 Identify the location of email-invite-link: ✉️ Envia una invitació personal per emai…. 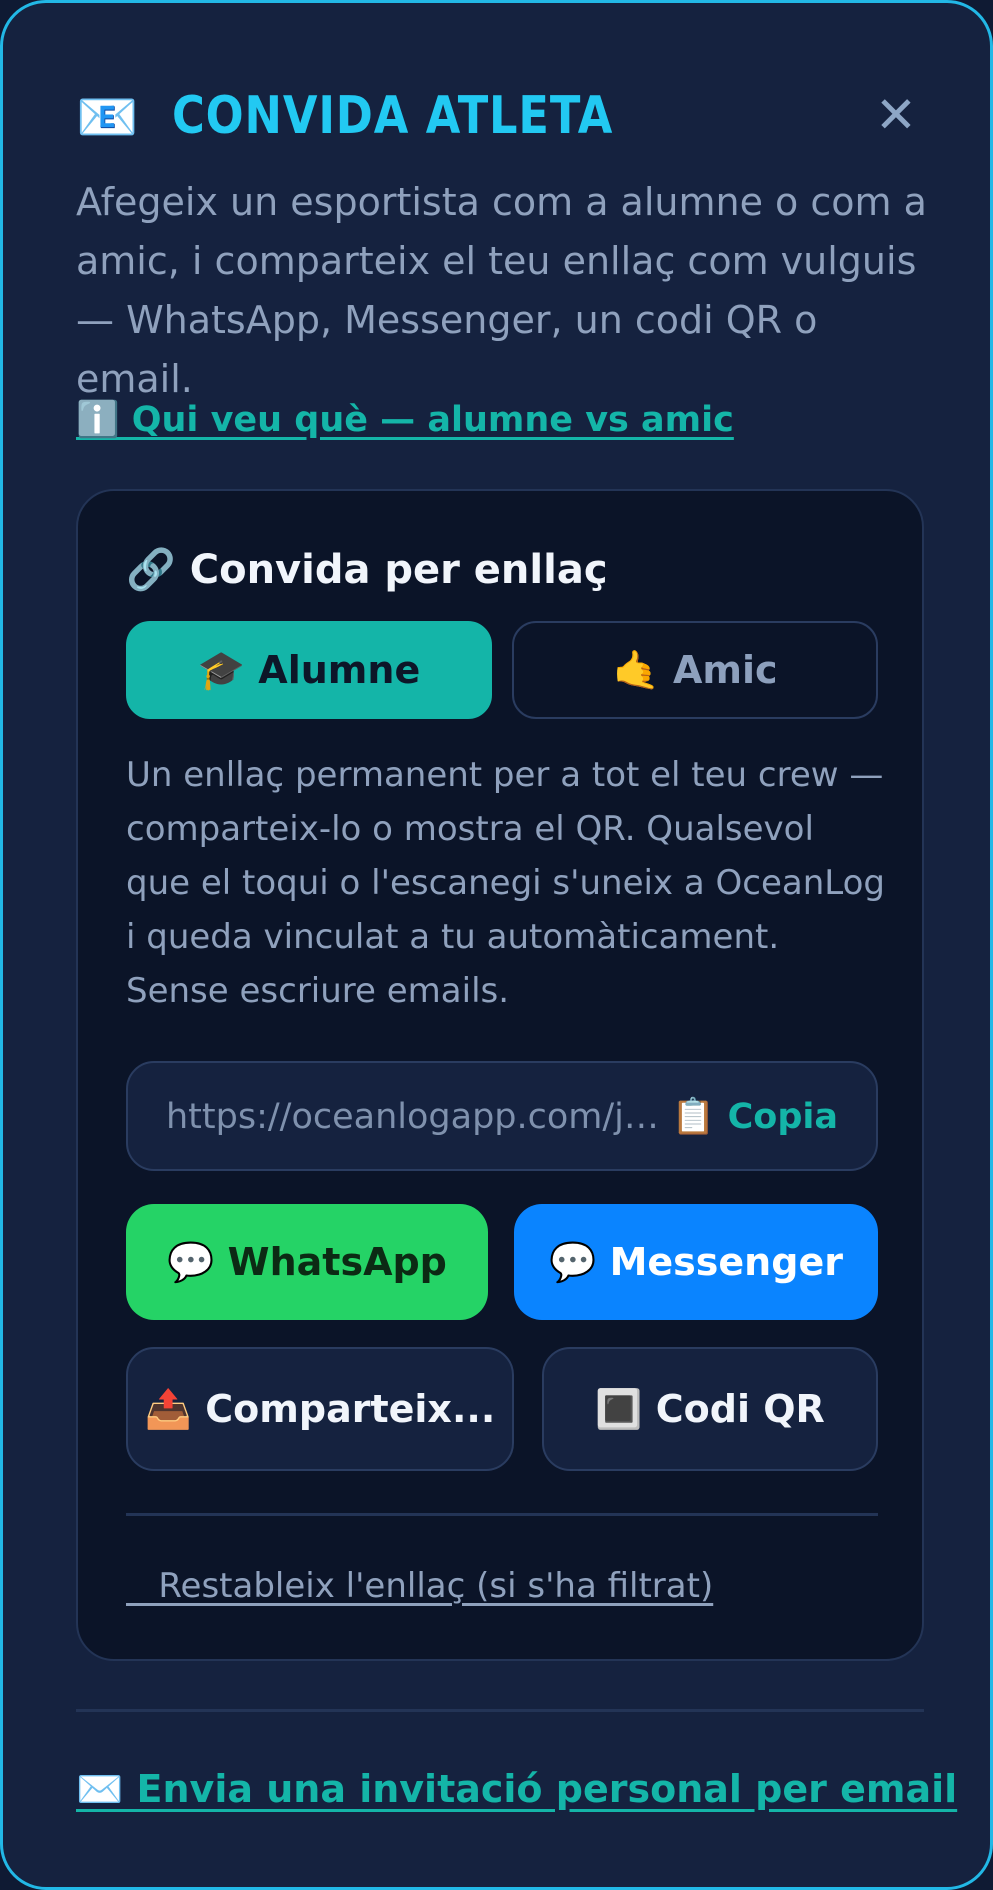
(516, 1789).